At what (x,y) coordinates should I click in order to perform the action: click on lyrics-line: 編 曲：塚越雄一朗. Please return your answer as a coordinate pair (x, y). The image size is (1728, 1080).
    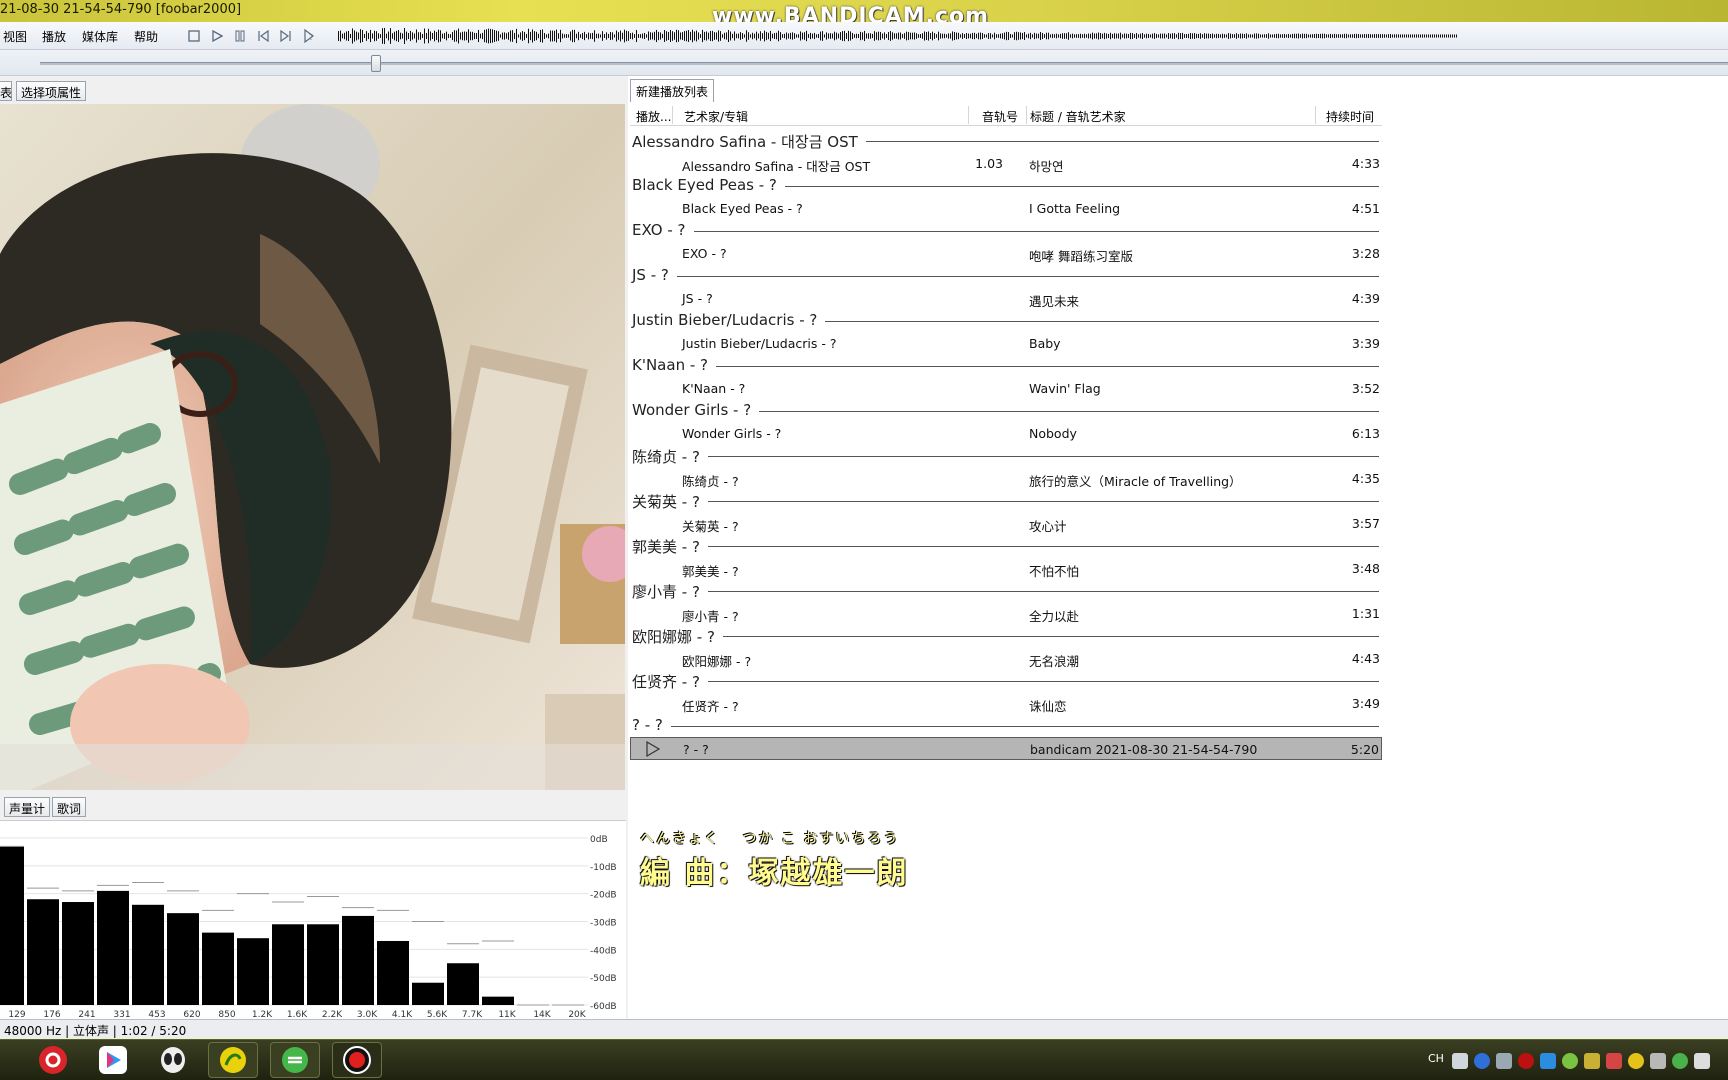
    Looking at the image, I should click on (774, 873).